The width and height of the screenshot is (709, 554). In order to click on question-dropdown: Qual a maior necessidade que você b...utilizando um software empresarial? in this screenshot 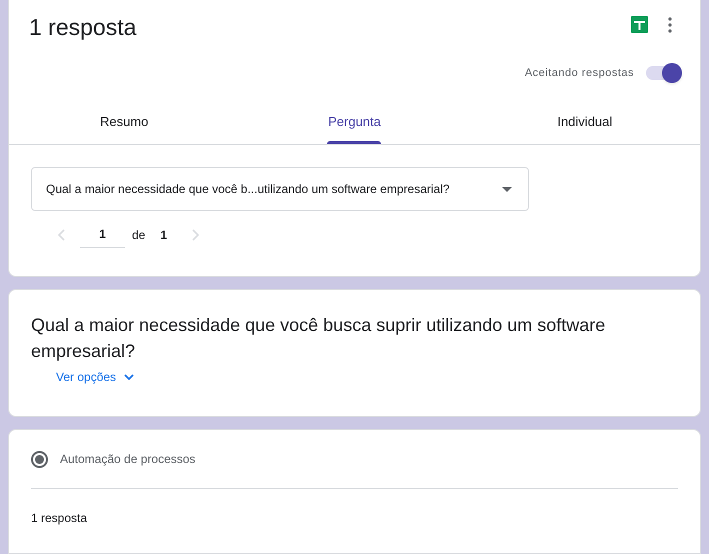, I will do `click(280, 189)`.